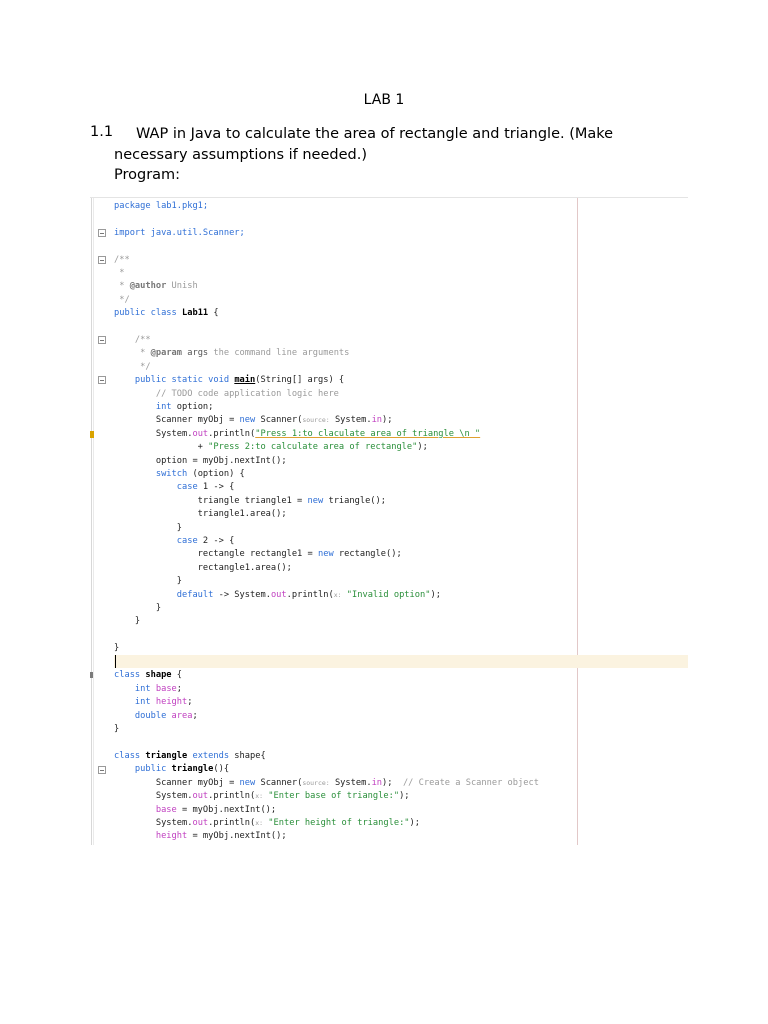  Describe the element at coordinates (226, 394) in the screenshot. I see `code-line: // TODO code application logic here` at that location.